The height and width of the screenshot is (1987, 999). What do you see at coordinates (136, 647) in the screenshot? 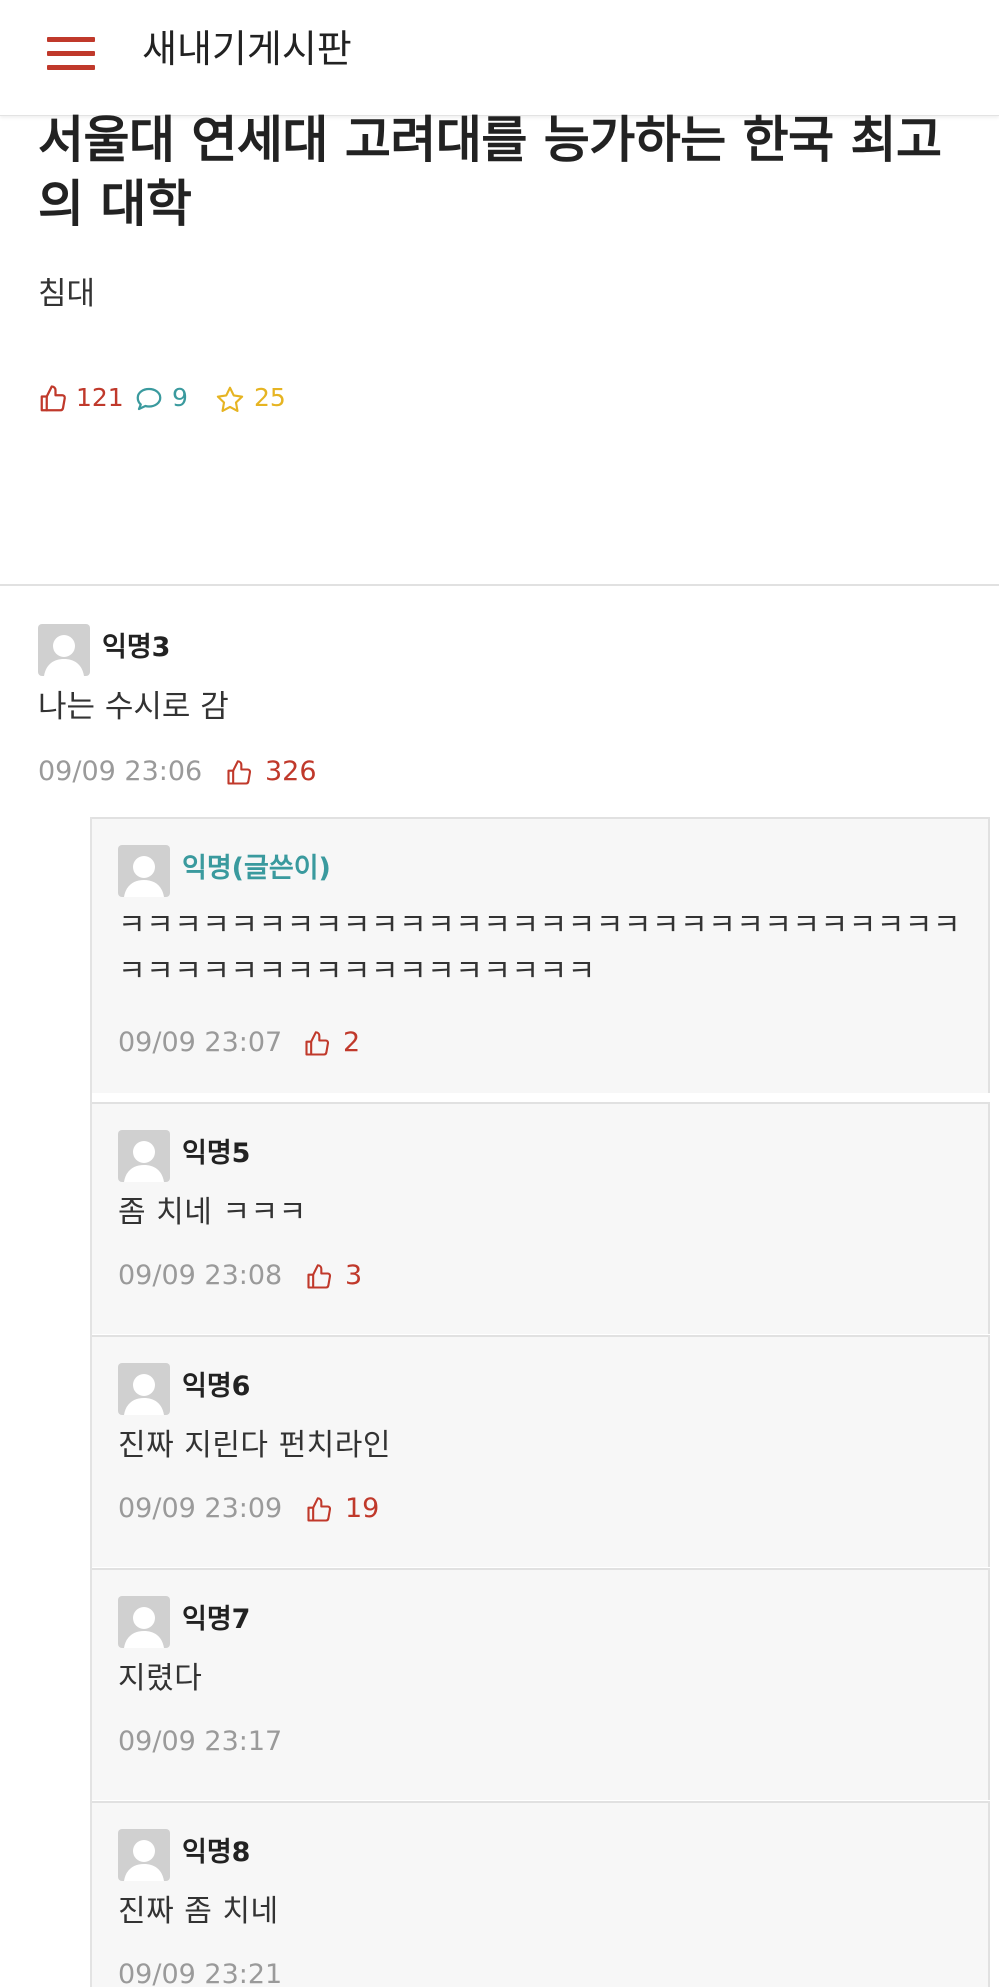
I see `comment-author: 익명3` at bounding box center [136, 647].